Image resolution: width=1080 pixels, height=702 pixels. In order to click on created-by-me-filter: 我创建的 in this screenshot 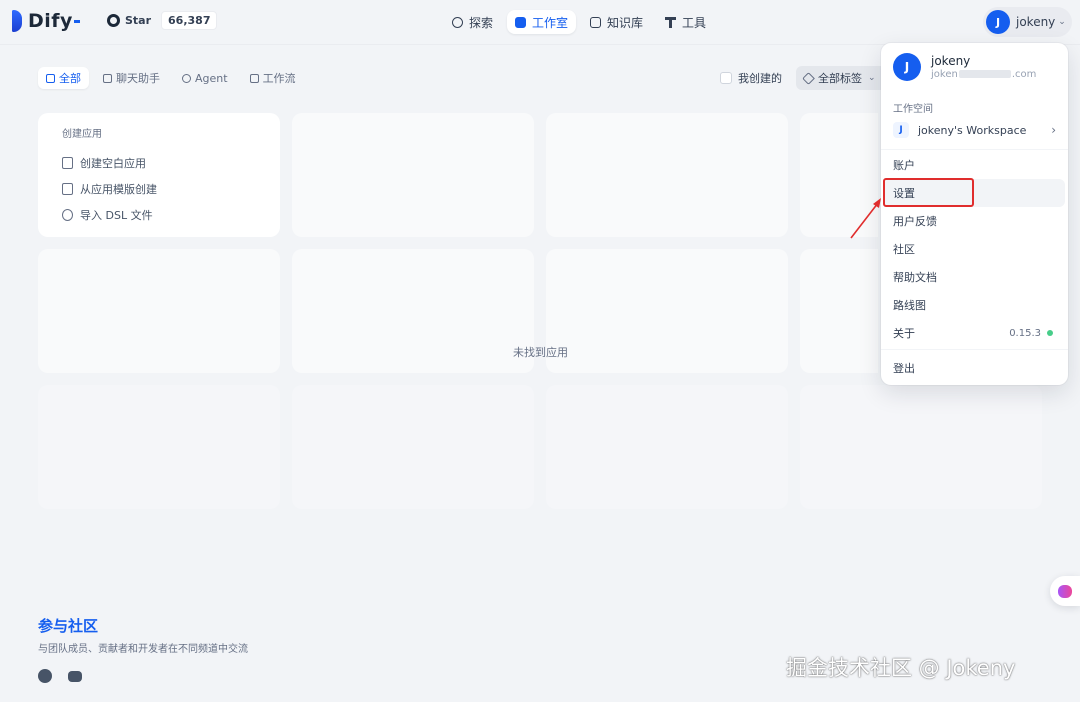, I will do `click(751, 78)`.